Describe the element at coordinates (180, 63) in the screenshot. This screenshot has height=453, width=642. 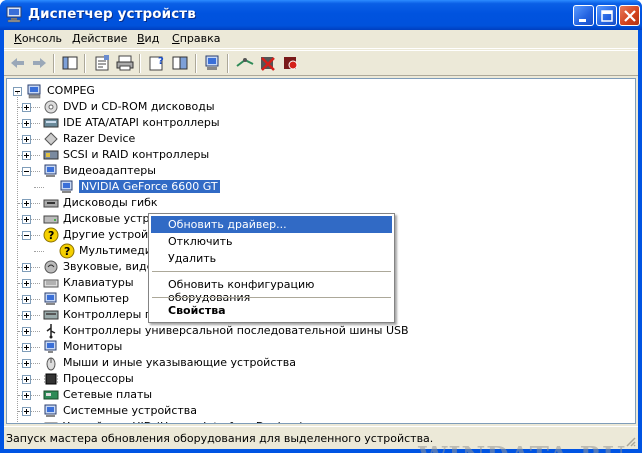
I see `view-icon` at that location.